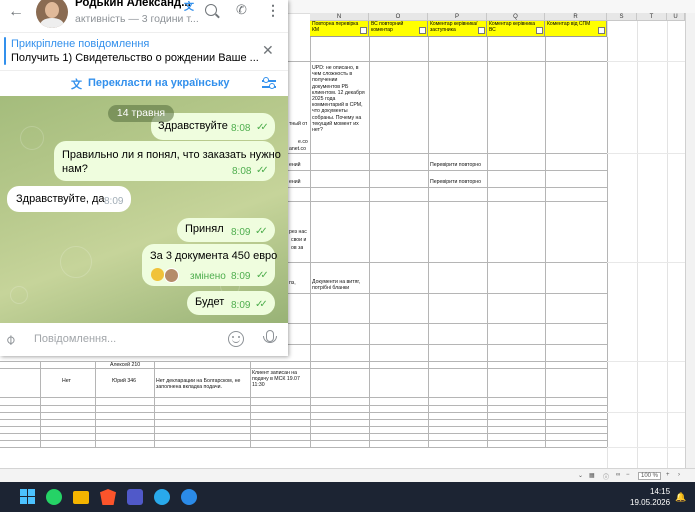 Image resolution: width=695 pixels, height=512 pixels. What do you see at coordinates (398, 17) in the screenshot?
I see `column-header-o: O` at bounding box center [398, 17].